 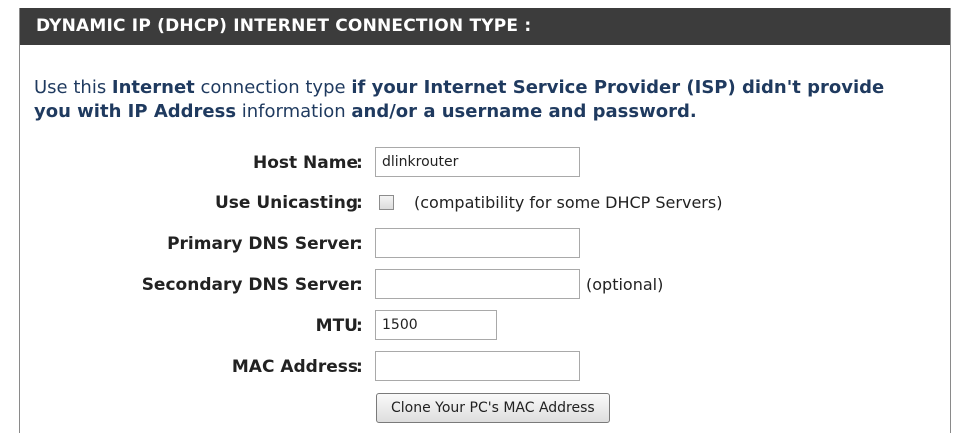 What do you see at coordinates (305, 163) in the screenshot?
I see `host-name-label: Host Name` at bounding box center [305, 163].